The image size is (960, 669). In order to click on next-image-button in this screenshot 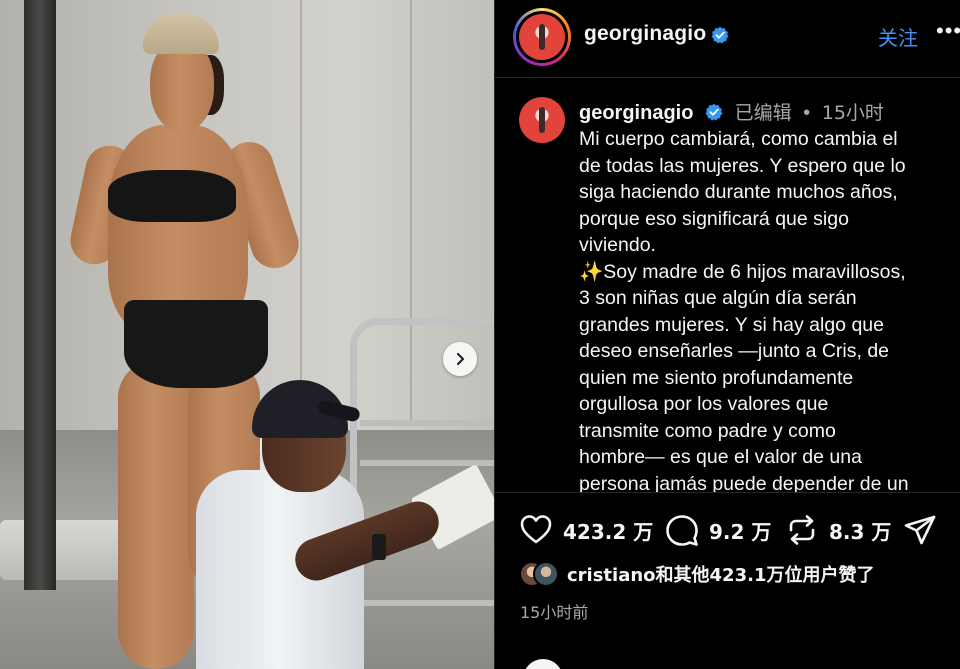, I will do `click(460, 359)`.